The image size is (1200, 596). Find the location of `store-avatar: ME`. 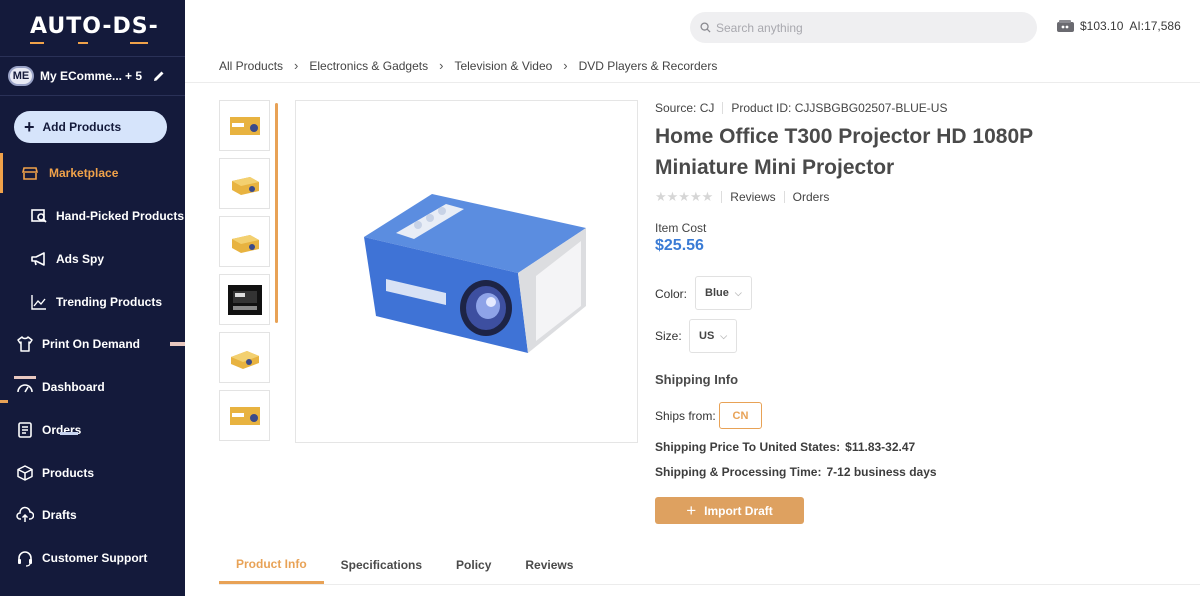

store-avatar: ME is located at coordinates (21, 76).